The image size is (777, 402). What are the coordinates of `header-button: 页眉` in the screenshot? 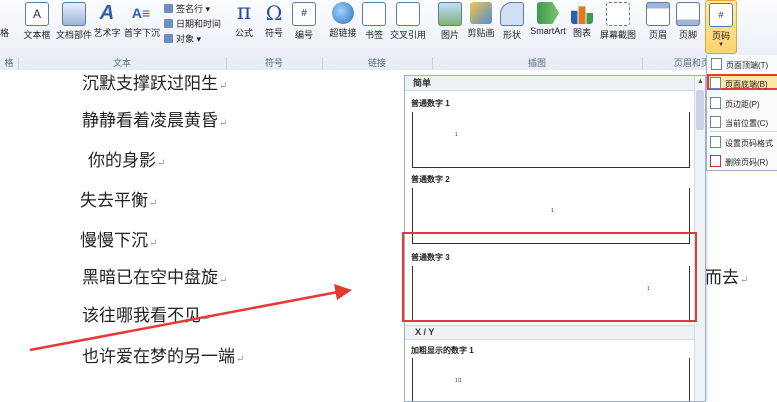 It's located at (658, 21).